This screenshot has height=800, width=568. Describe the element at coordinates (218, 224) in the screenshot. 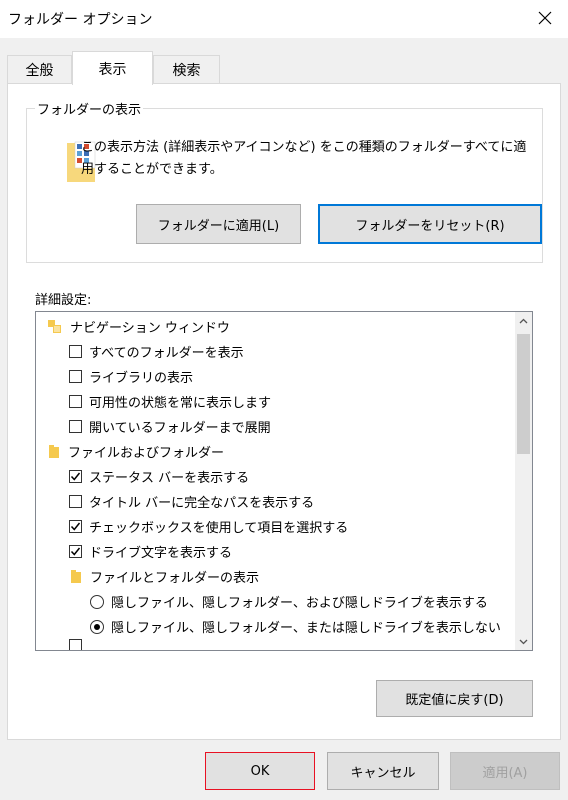

I see `apply-to-folders-button: フォルダーに適用(L)` at that location.